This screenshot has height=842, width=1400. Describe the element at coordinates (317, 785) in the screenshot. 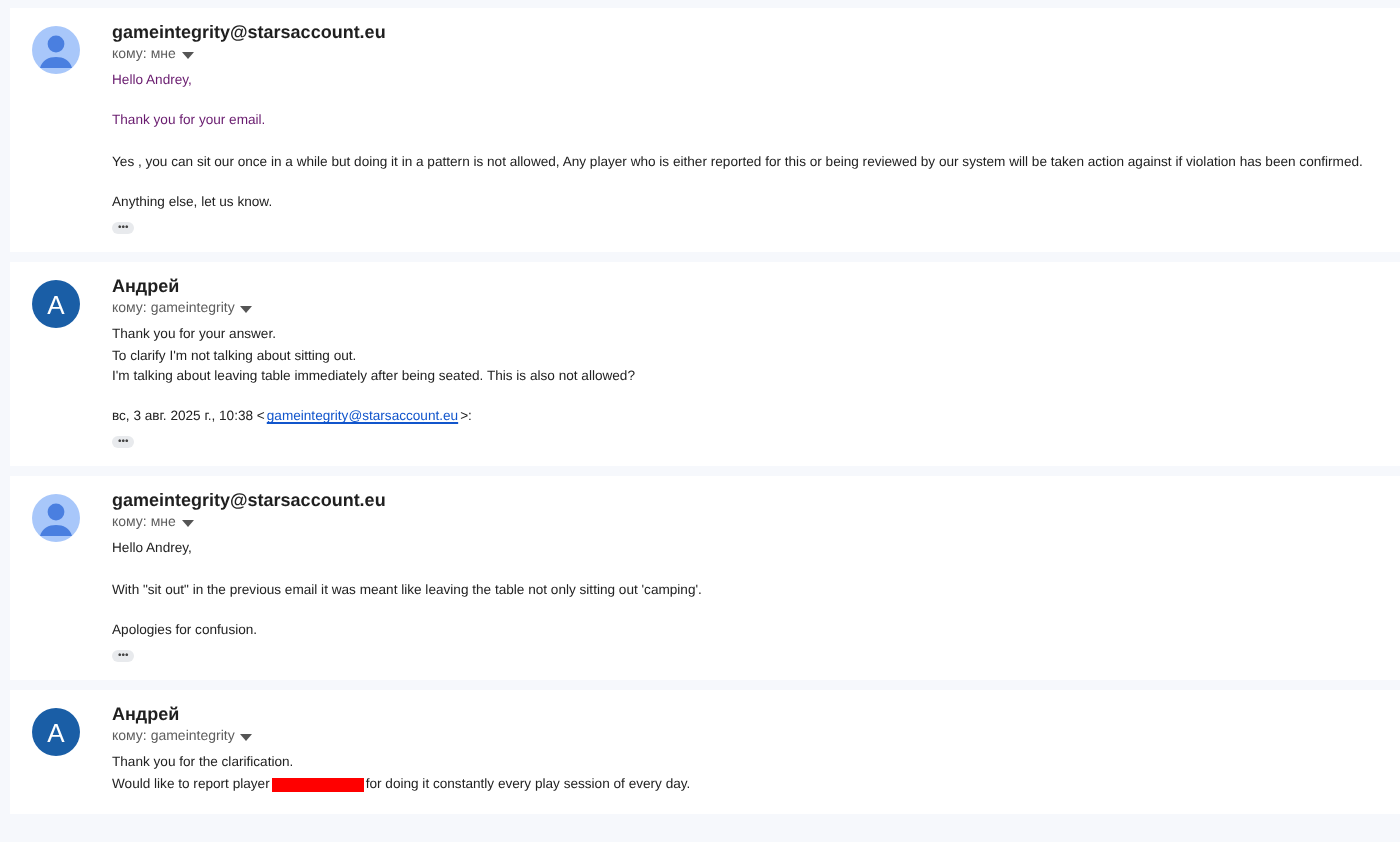

I see `redaction-bar` at that location.